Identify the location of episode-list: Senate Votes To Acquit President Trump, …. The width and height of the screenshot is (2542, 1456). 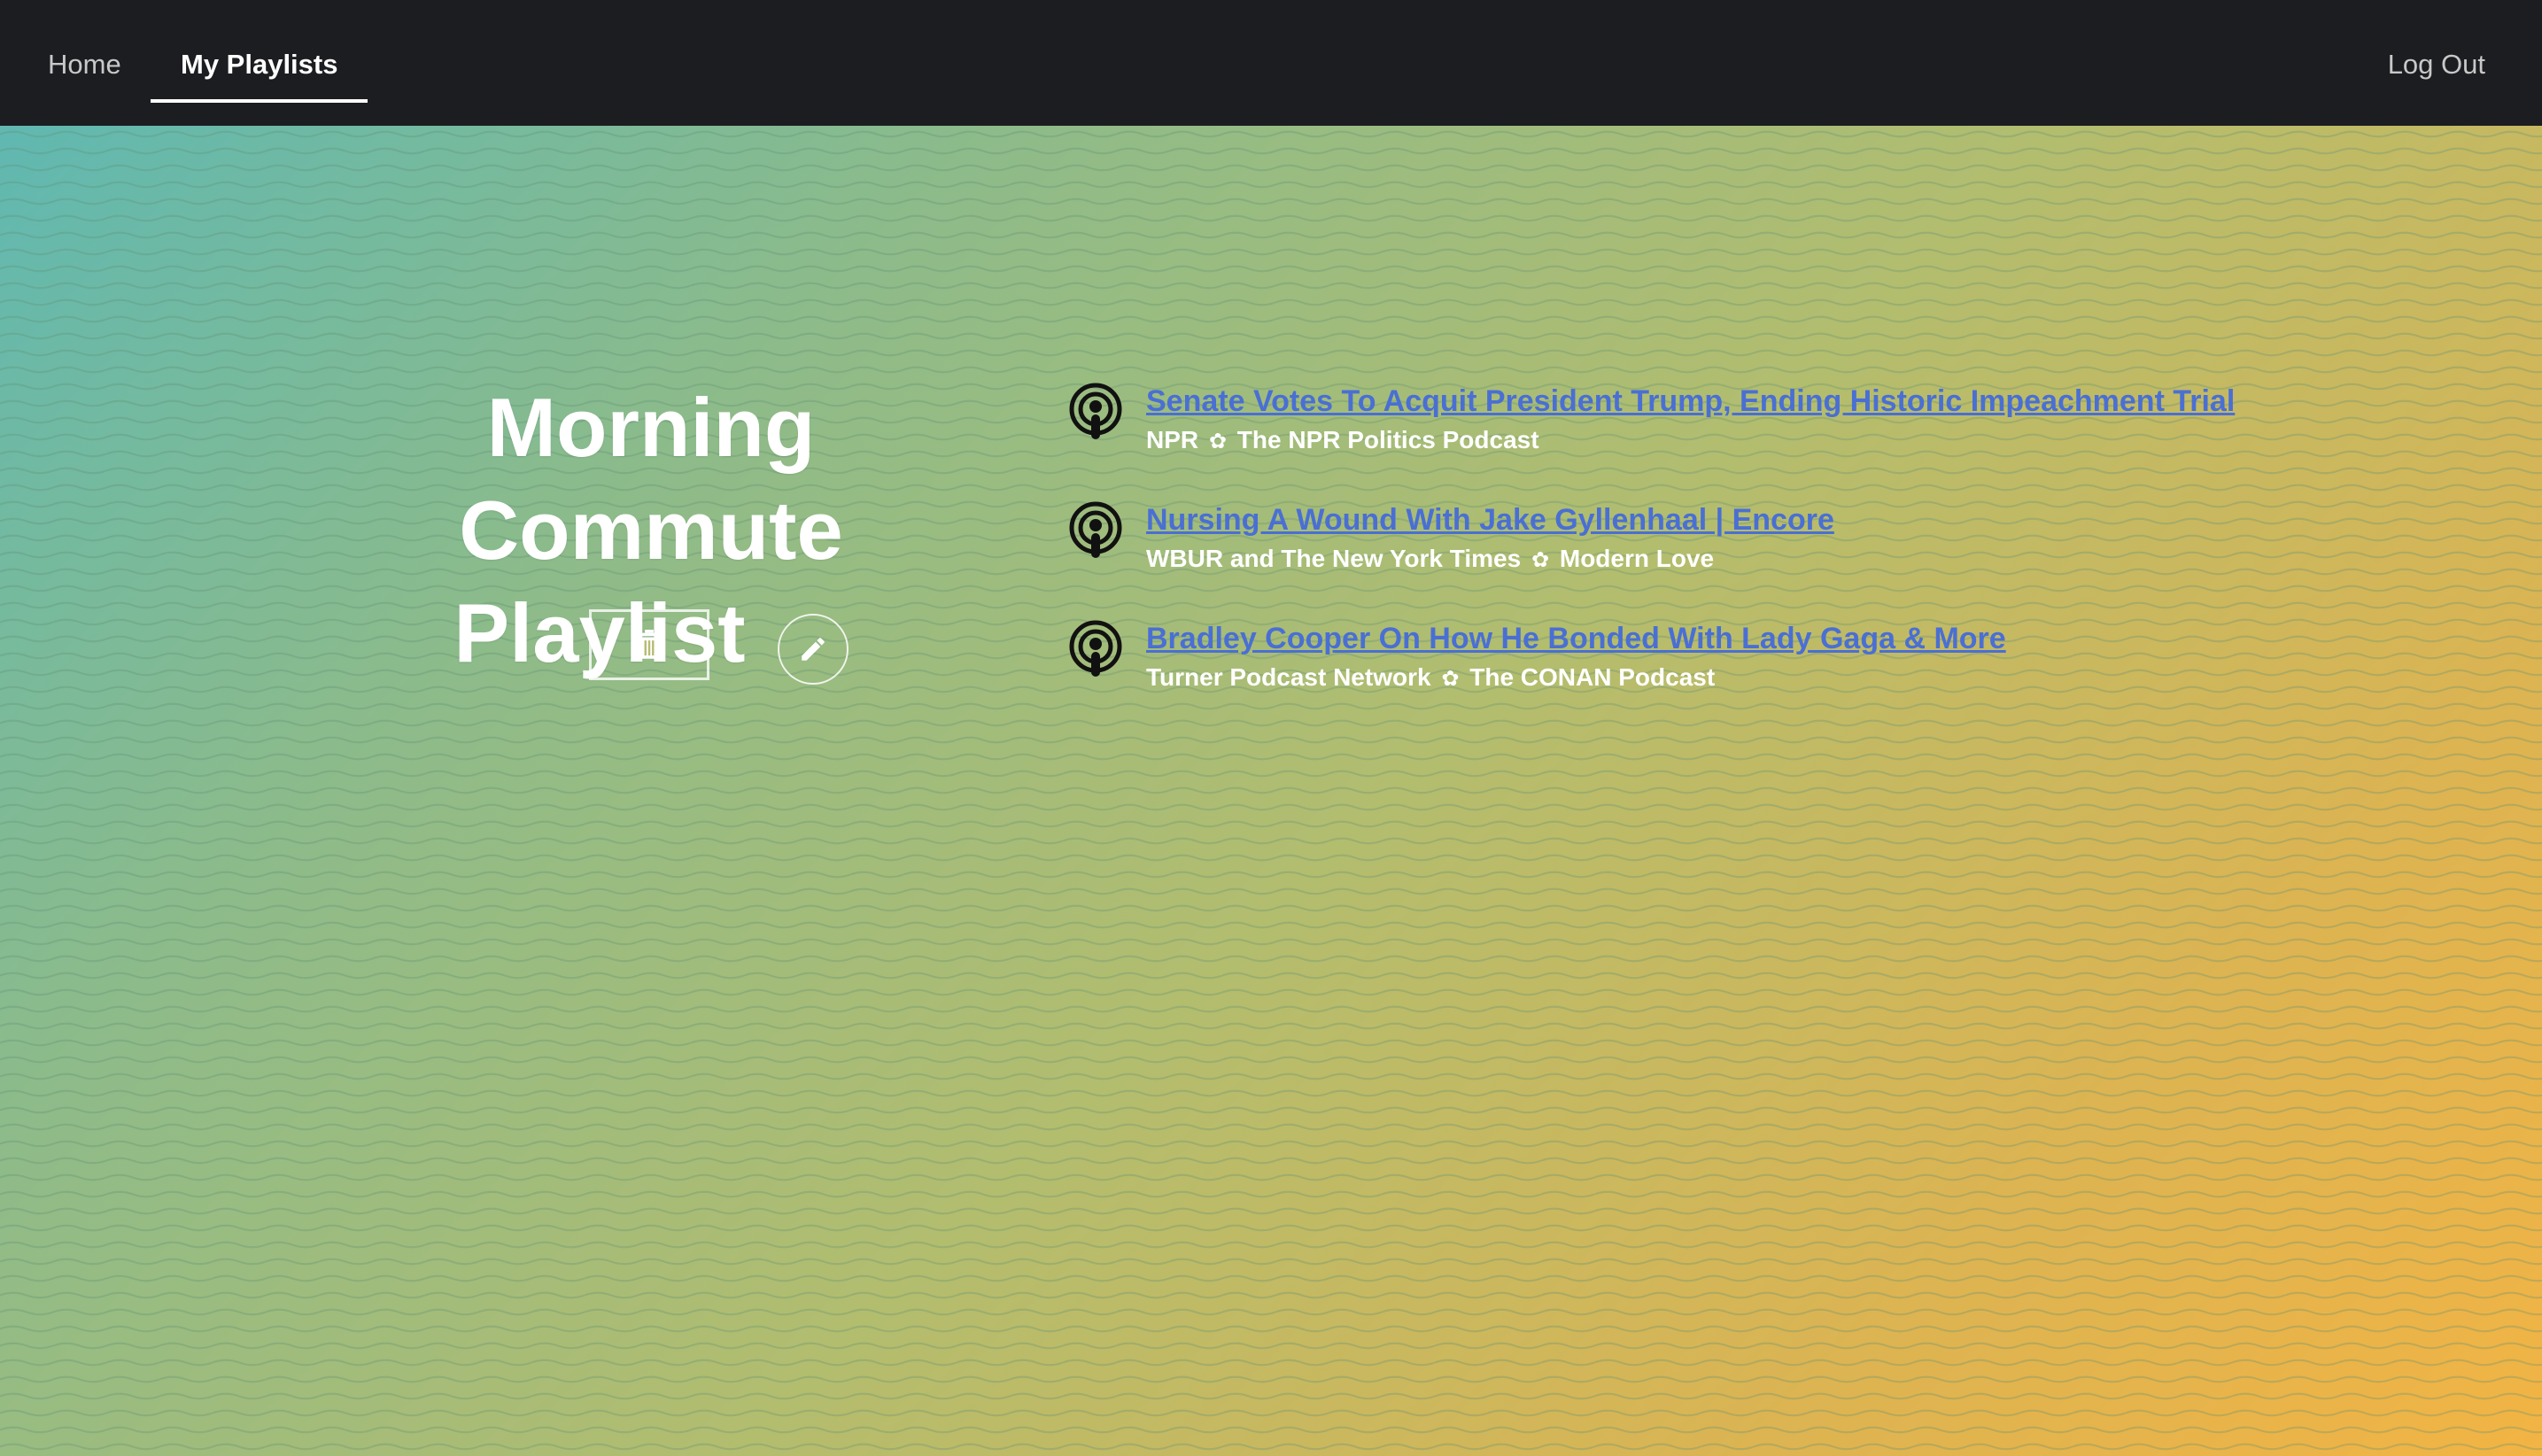
(1759, 557).